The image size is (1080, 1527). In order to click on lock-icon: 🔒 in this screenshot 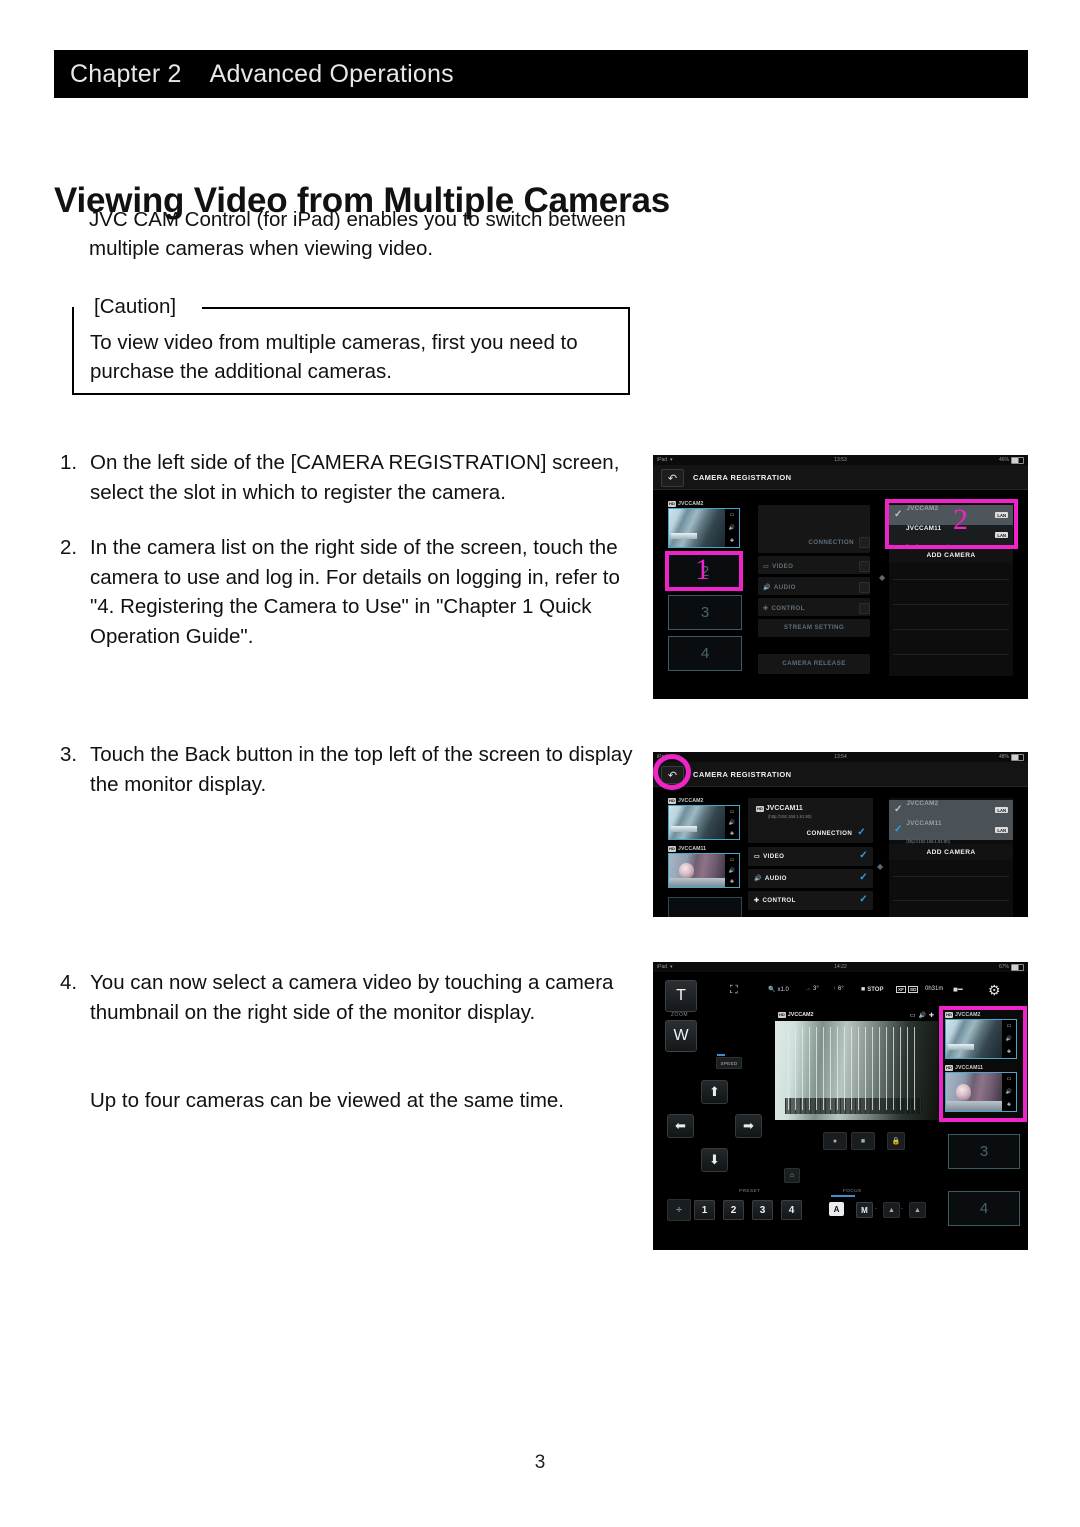, I will do `click(896, 1141)`.